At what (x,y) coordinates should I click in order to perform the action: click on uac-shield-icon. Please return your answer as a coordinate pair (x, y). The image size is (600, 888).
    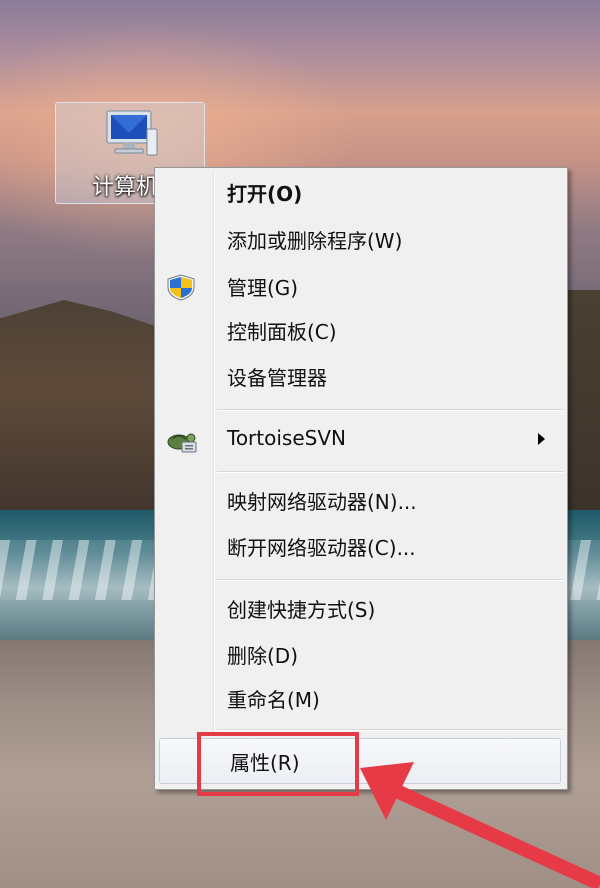
    Looking at the image, I should click on (181, 287).